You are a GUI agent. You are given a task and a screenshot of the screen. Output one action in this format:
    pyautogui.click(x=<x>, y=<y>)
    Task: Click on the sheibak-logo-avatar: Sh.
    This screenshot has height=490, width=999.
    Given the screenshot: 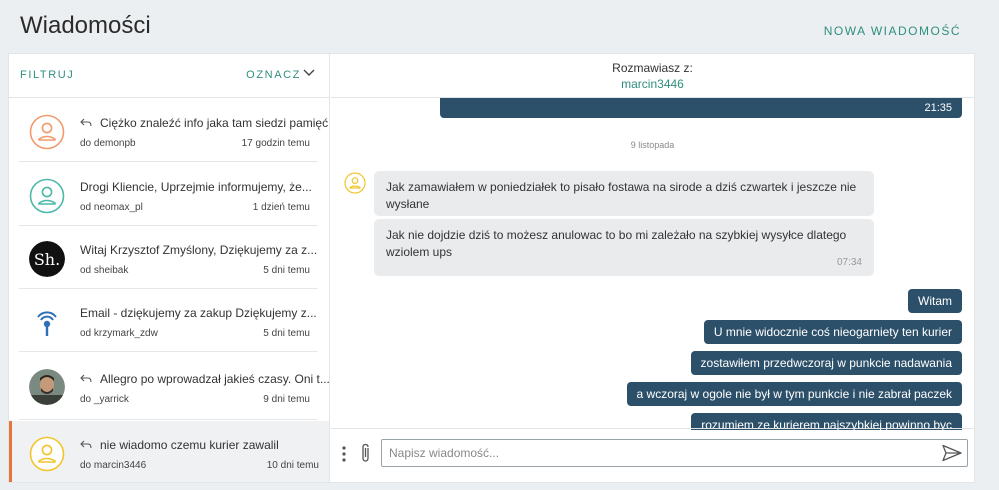 What is the action you would take?
    pyautogui.click(x=47, y=259)
    